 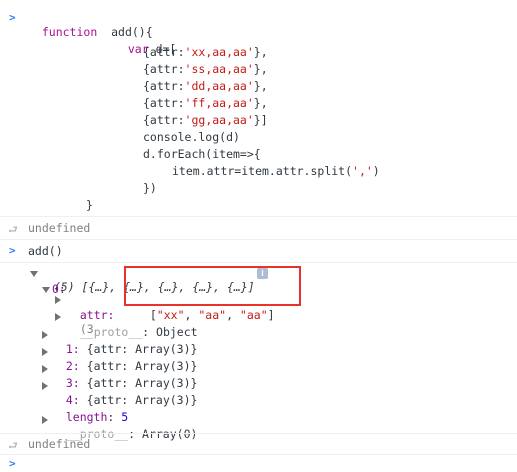 I want to click on code-line-4: {attr:'ss,aa,aa'},, so click(x=205, y=69).